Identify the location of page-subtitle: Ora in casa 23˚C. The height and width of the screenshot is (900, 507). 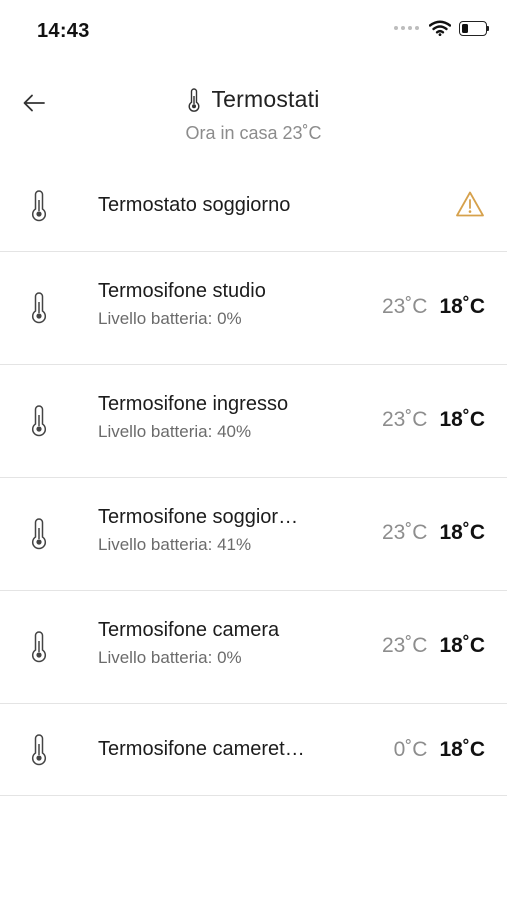
(253, 132).